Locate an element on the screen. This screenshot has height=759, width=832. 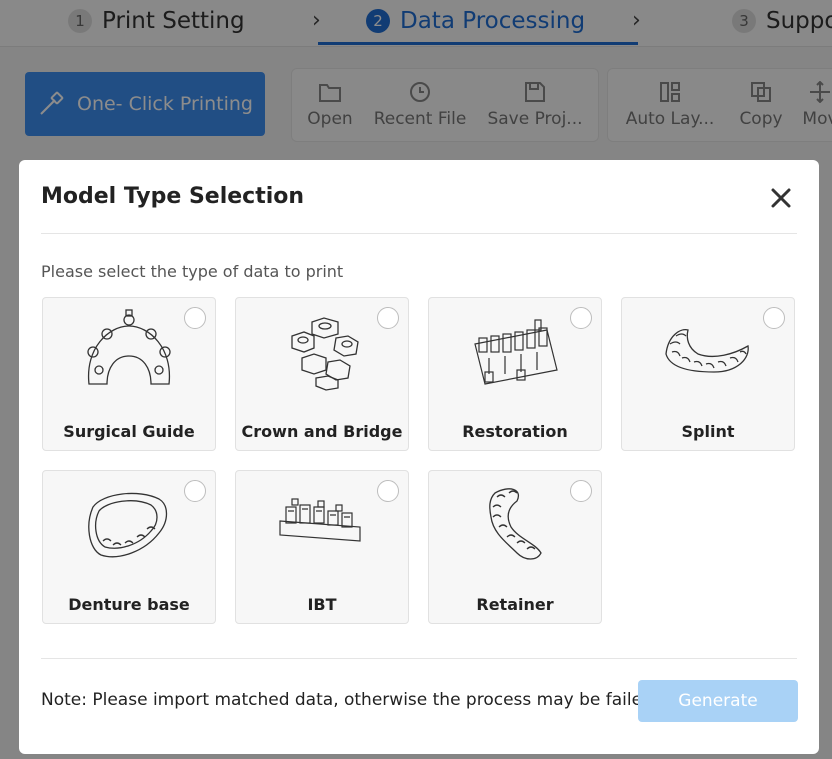
option-label: Denture base is located at coordinates (129, 604).